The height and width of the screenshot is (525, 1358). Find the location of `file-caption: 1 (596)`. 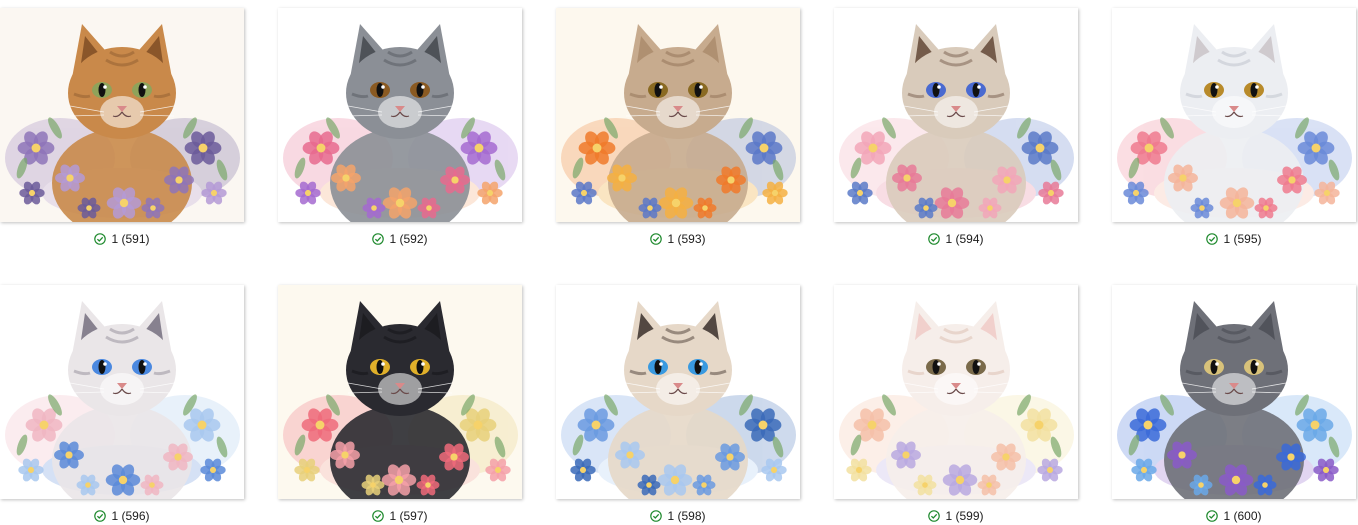

file-caption: 1 (596) is located at coordinates (122, 516).